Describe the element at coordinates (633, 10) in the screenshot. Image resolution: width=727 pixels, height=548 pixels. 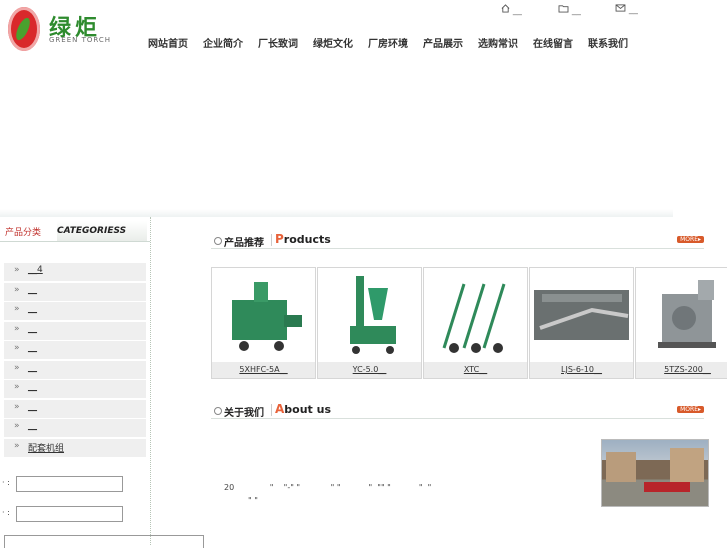
I see `contact-link-label: __` at that location.